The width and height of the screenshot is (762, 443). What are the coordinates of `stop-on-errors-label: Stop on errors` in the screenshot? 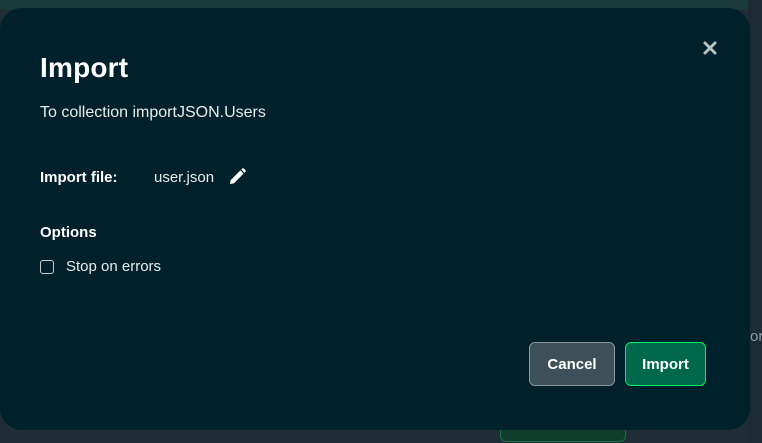 It's located at (114, 266).